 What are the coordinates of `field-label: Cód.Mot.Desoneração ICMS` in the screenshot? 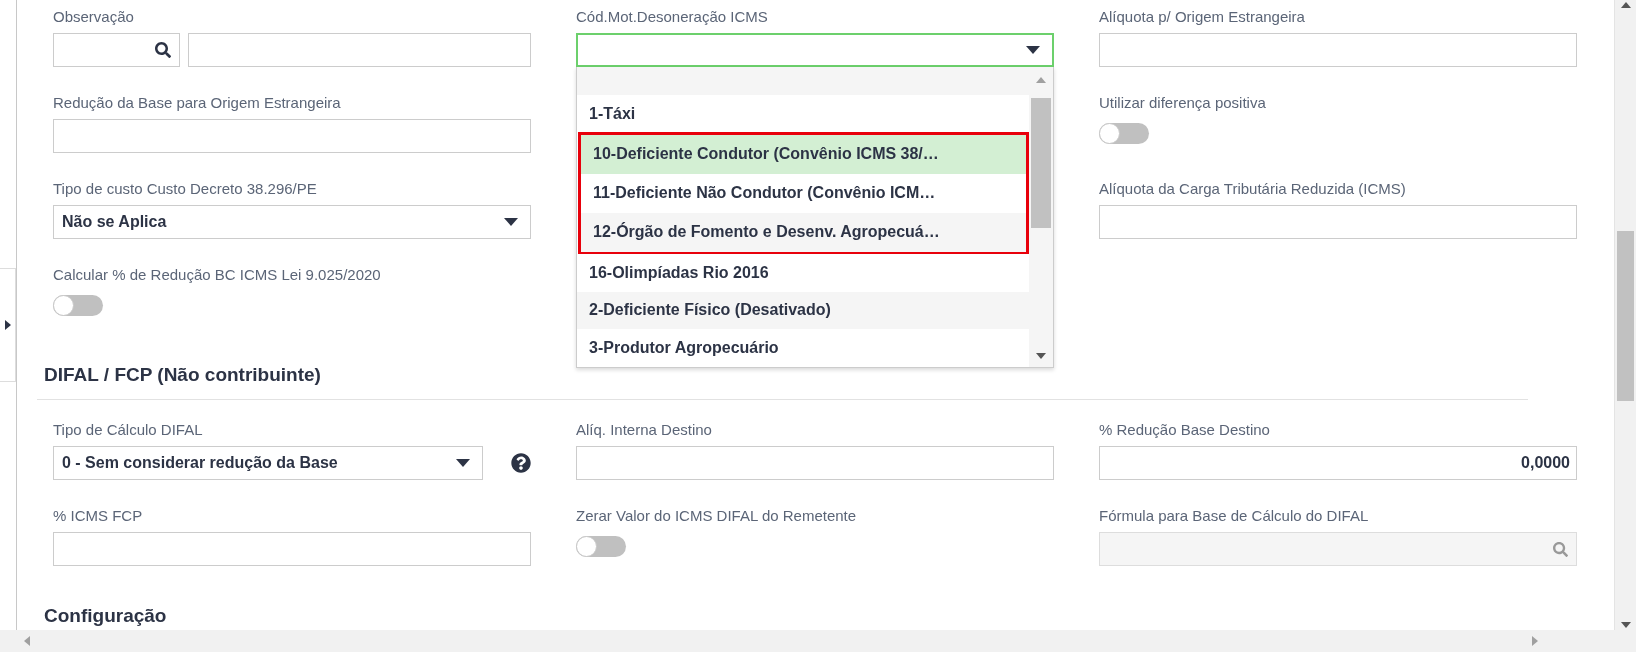 It's located at (672, 17).